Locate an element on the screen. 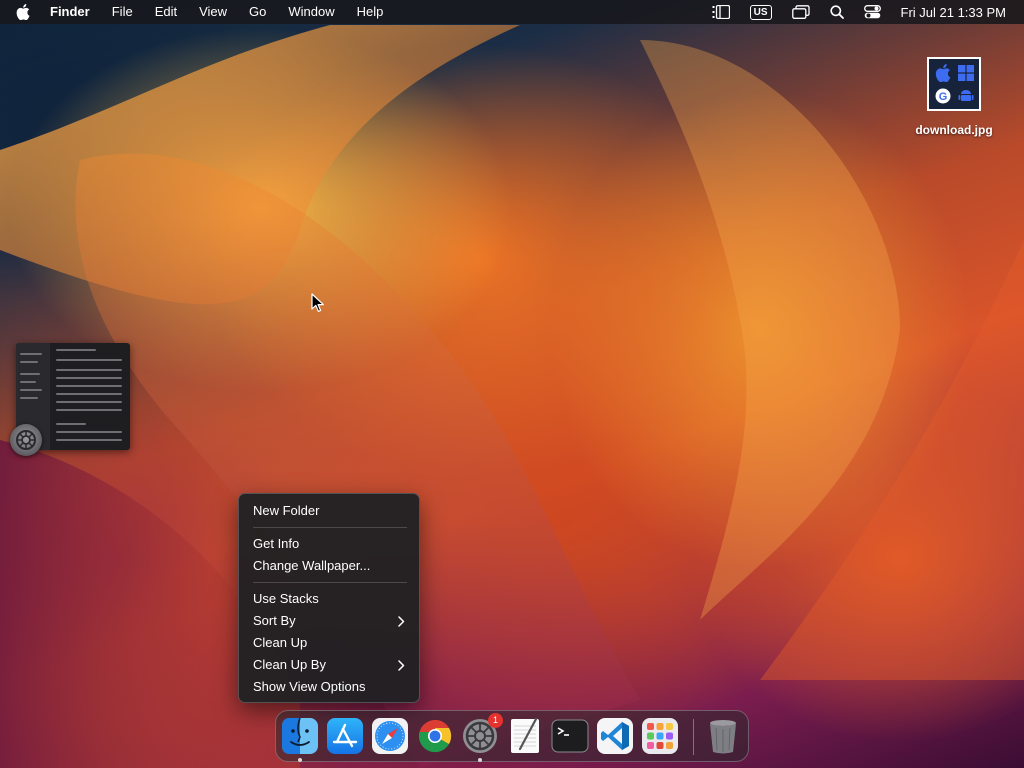 This screenshot has width=1024, height=768. terminal-icon is located at coordinates (570, 736).